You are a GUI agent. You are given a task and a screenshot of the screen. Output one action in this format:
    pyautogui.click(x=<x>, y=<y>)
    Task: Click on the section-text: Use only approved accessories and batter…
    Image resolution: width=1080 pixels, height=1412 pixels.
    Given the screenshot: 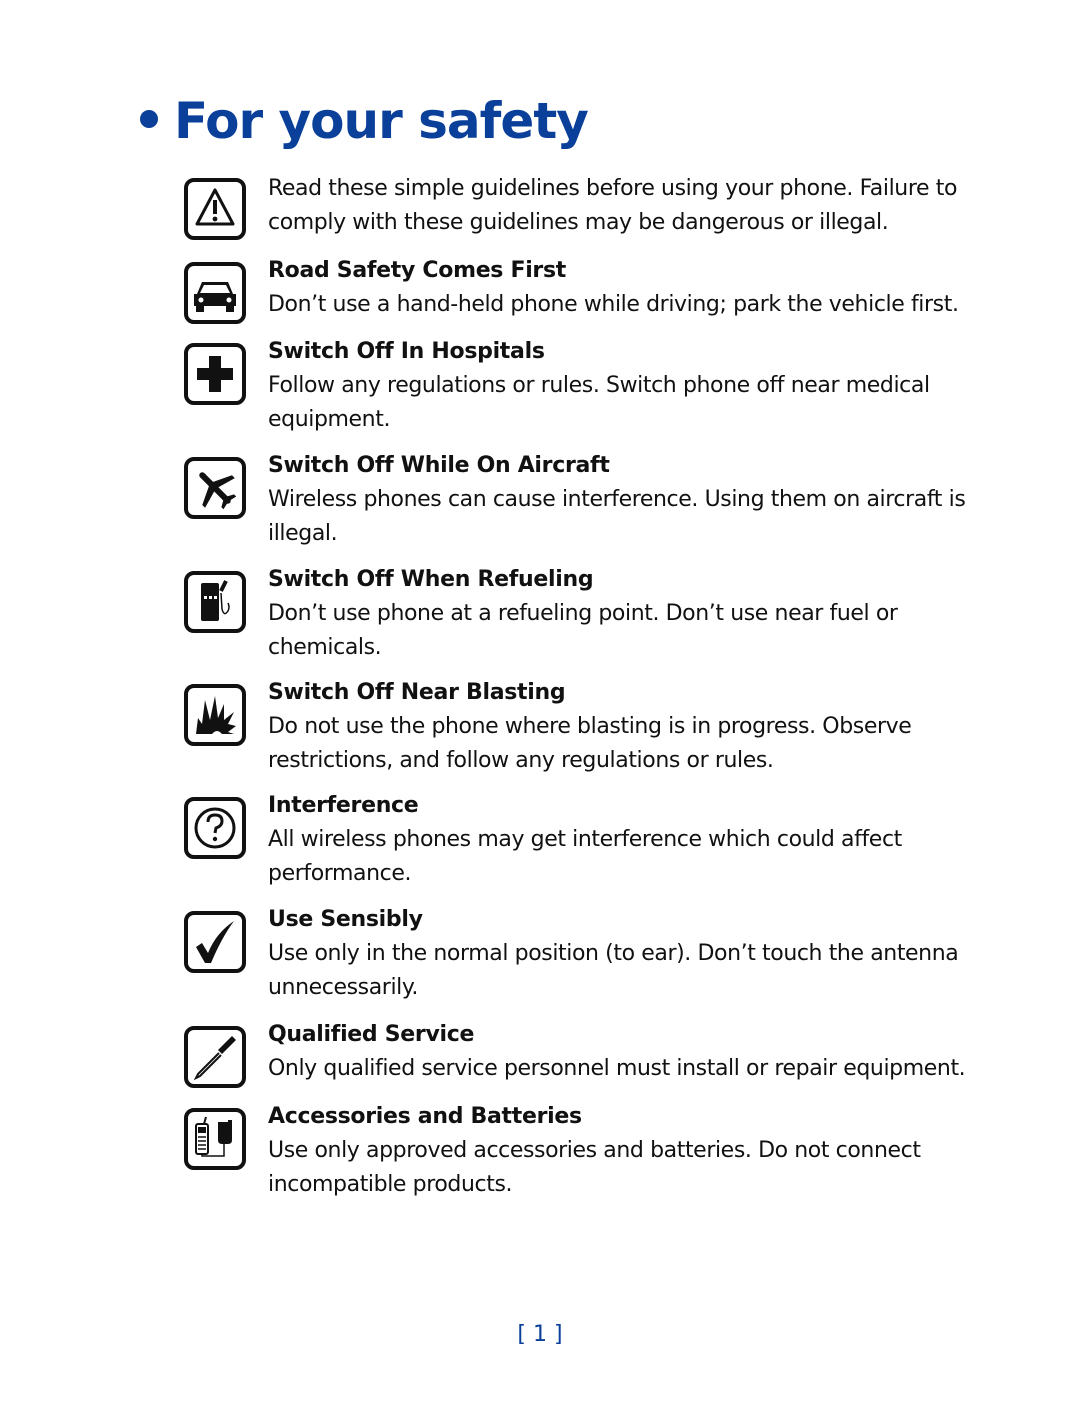 What is the action you would take?
    pyautogui.click(x=594, y=1167)
    